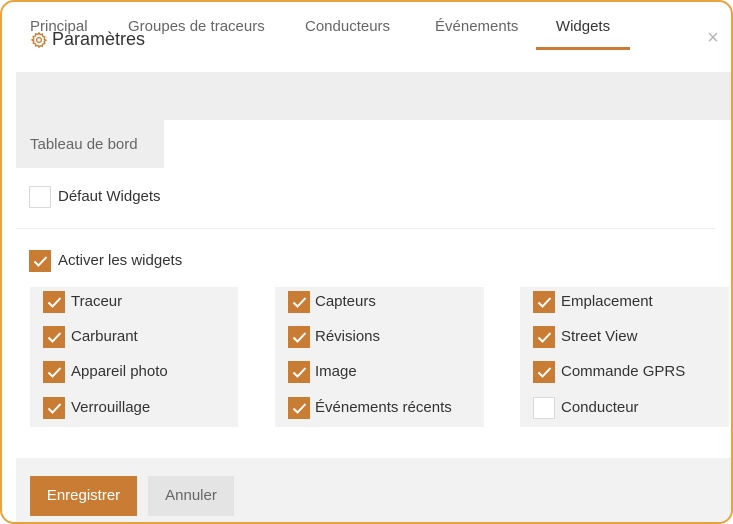 Image resolution: width=733 pixels, height=524 pixels. I want to click on default-widgets-label: Défaut Widgets, so click(109, 196).